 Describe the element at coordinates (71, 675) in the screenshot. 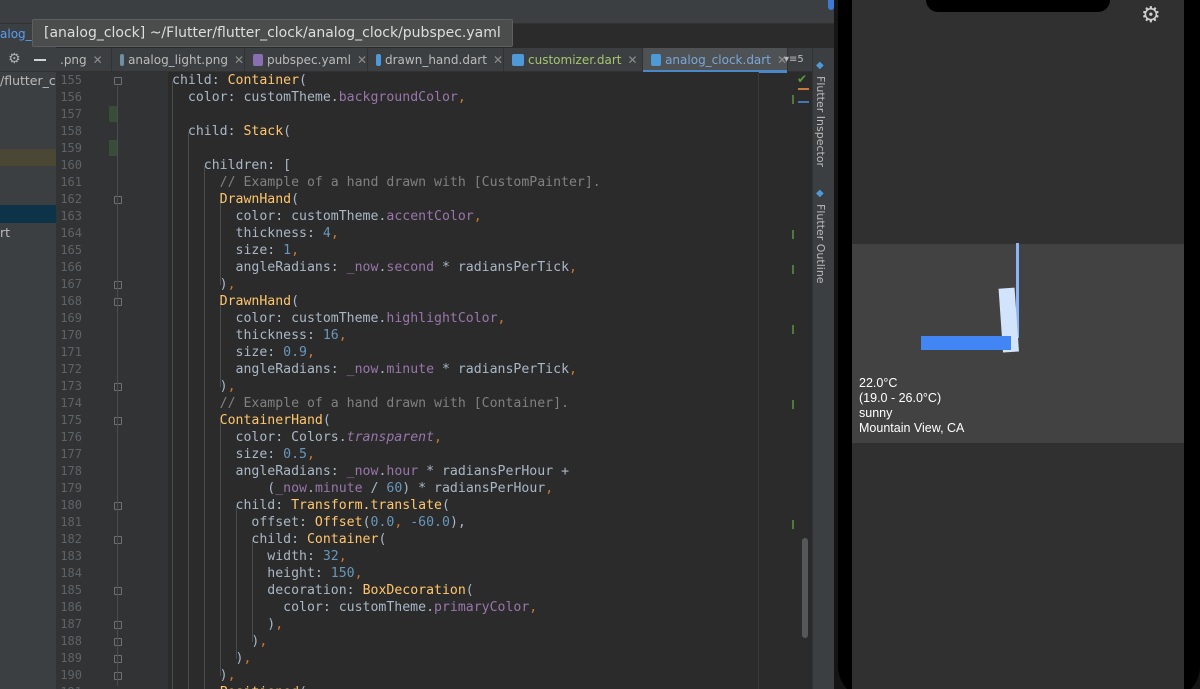

I see `line-number: 190` at that location.